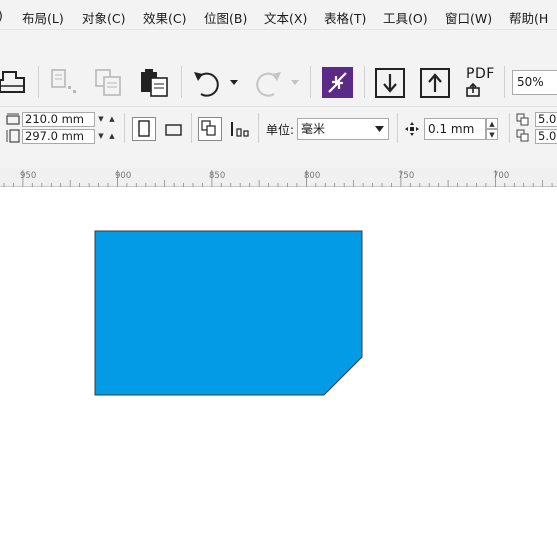 The height and width of the screenshot is (551, 557). Describe the element at coordinates (109, 83) in the screenshot. I see `copy-icon` at that location.